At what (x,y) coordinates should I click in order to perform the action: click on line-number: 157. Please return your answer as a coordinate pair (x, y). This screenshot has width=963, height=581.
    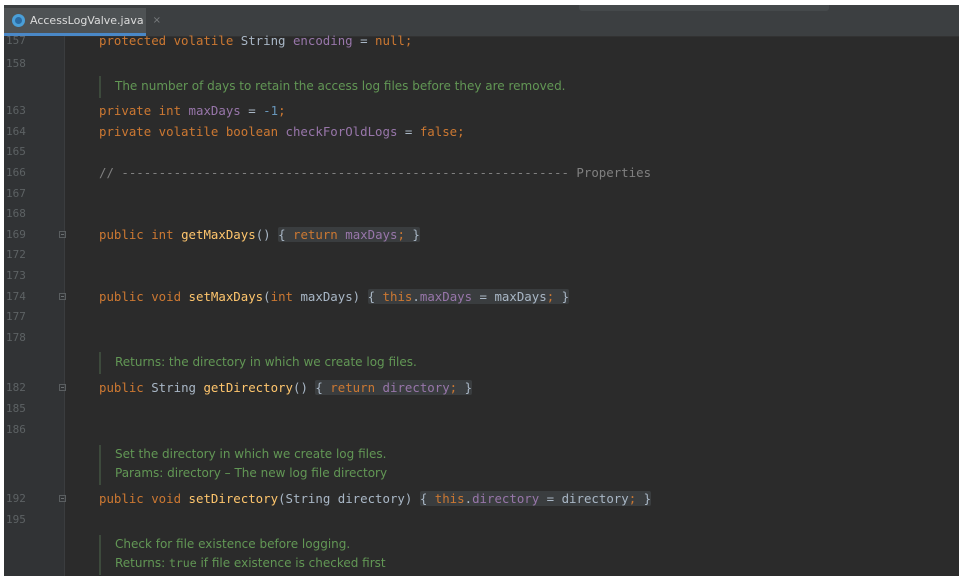
    Looking at the image, I should click on (16, 40).